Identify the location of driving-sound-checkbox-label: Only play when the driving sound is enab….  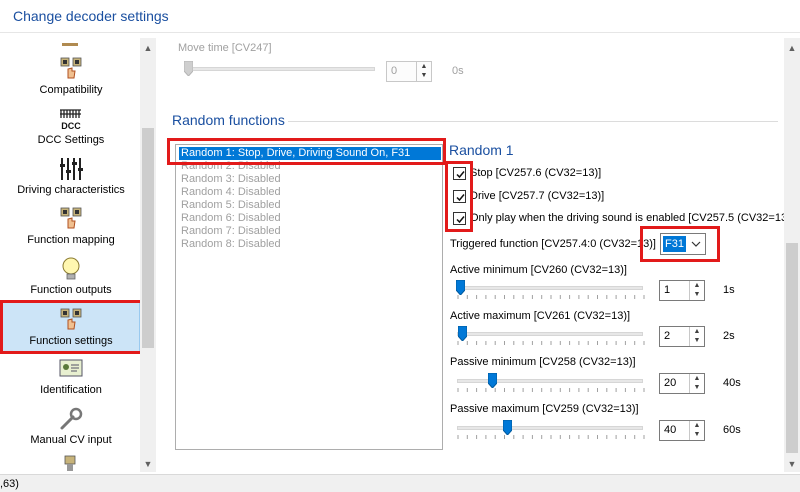
(632, 218).